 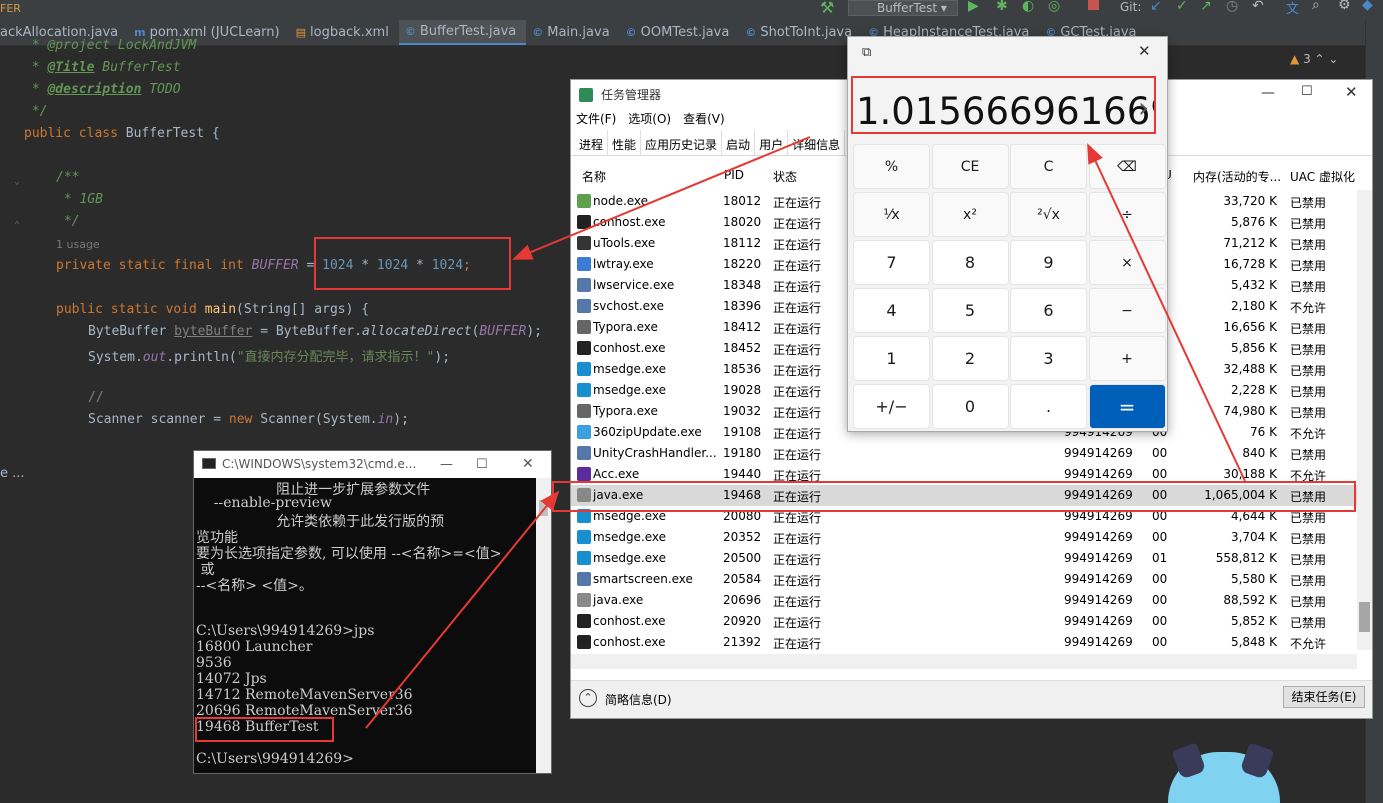 I want to click on arrow-to-java-row, so click(x=462, y=609).